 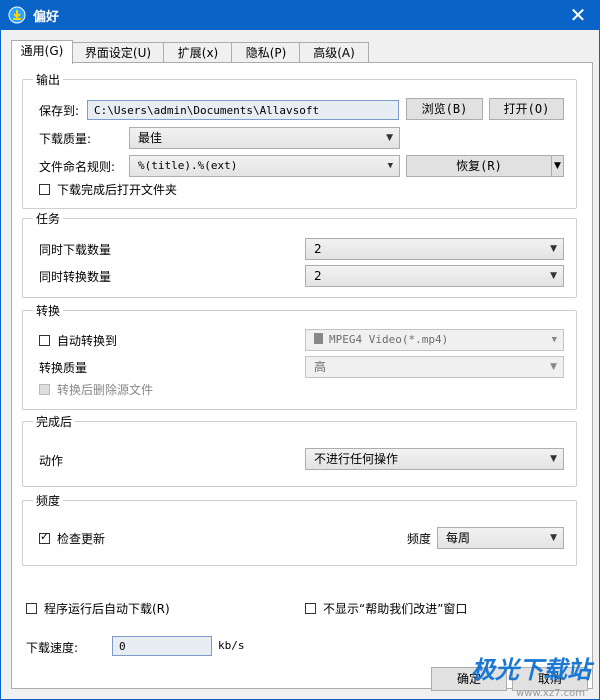 What do you see at coordinates (434, 367) in the screenshot?
I see `convert-quality-select: 高 ▼` at bounding box center [434, 367].